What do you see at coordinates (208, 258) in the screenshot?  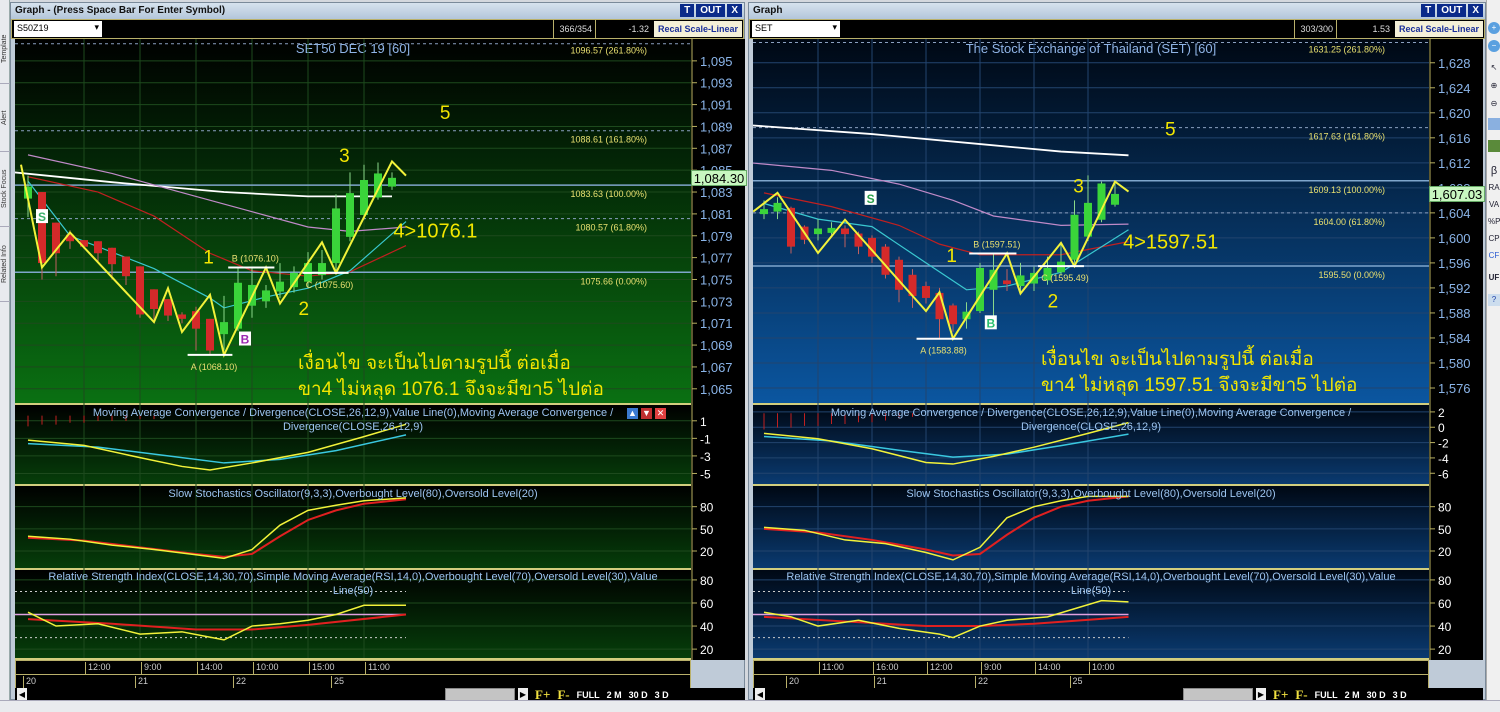 I see `wave-label: 1` at bounding box center [208, 258].